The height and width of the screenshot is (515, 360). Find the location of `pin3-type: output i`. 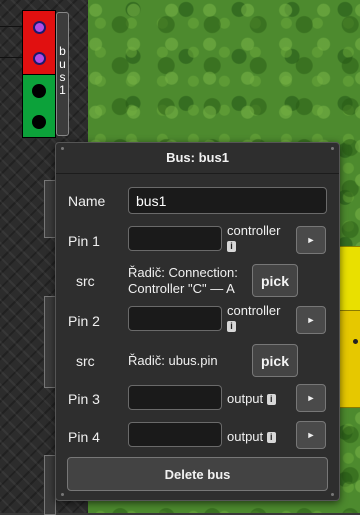

pin3-type: output i is located at coordinates (251, 398).